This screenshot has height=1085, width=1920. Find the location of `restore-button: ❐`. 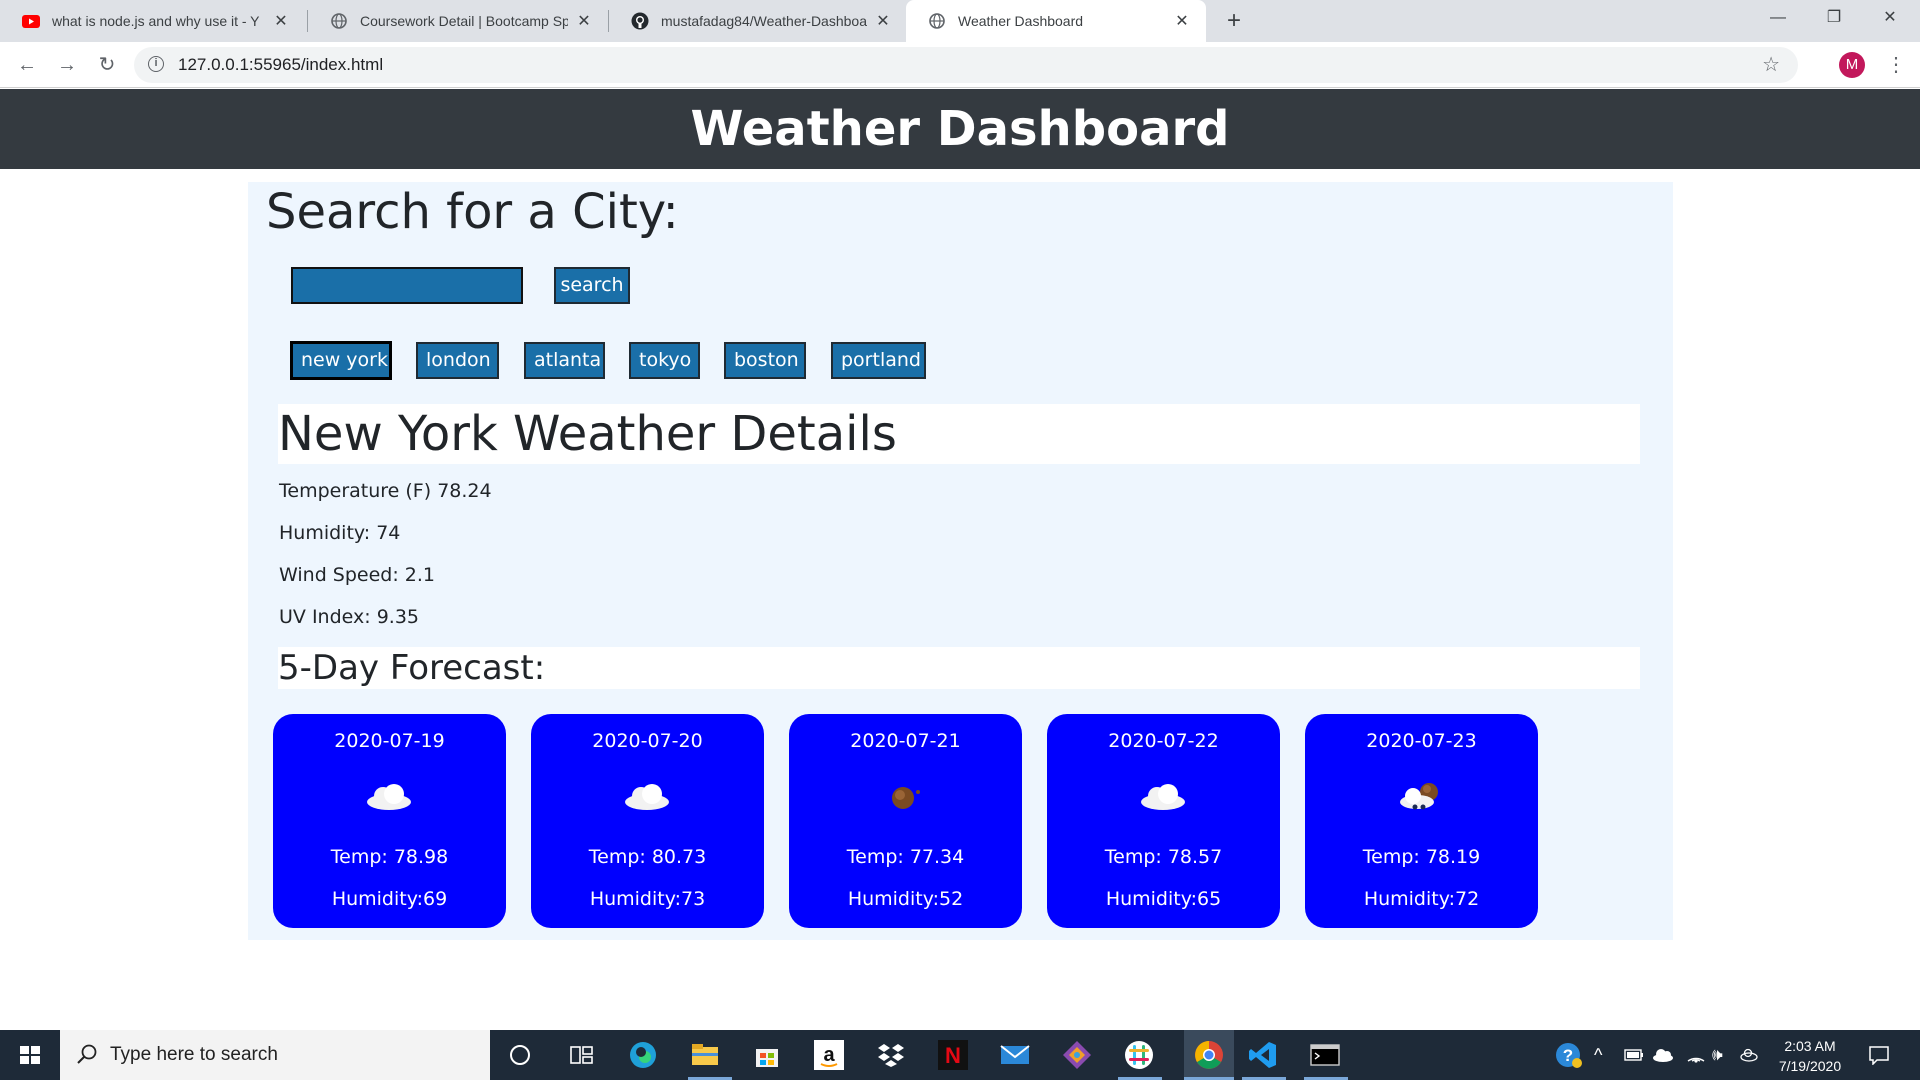

restore-button: ❐ is located at coordinates (1834, 18).